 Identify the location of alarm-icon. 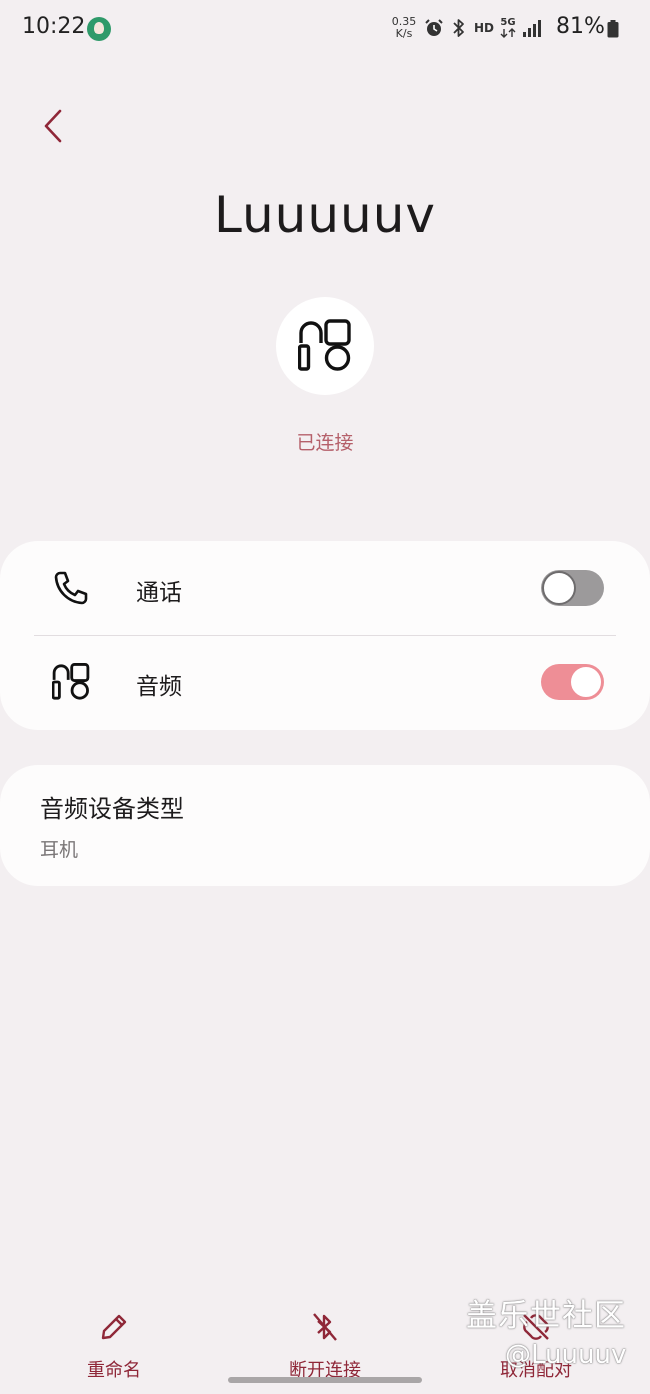
(434, 27).